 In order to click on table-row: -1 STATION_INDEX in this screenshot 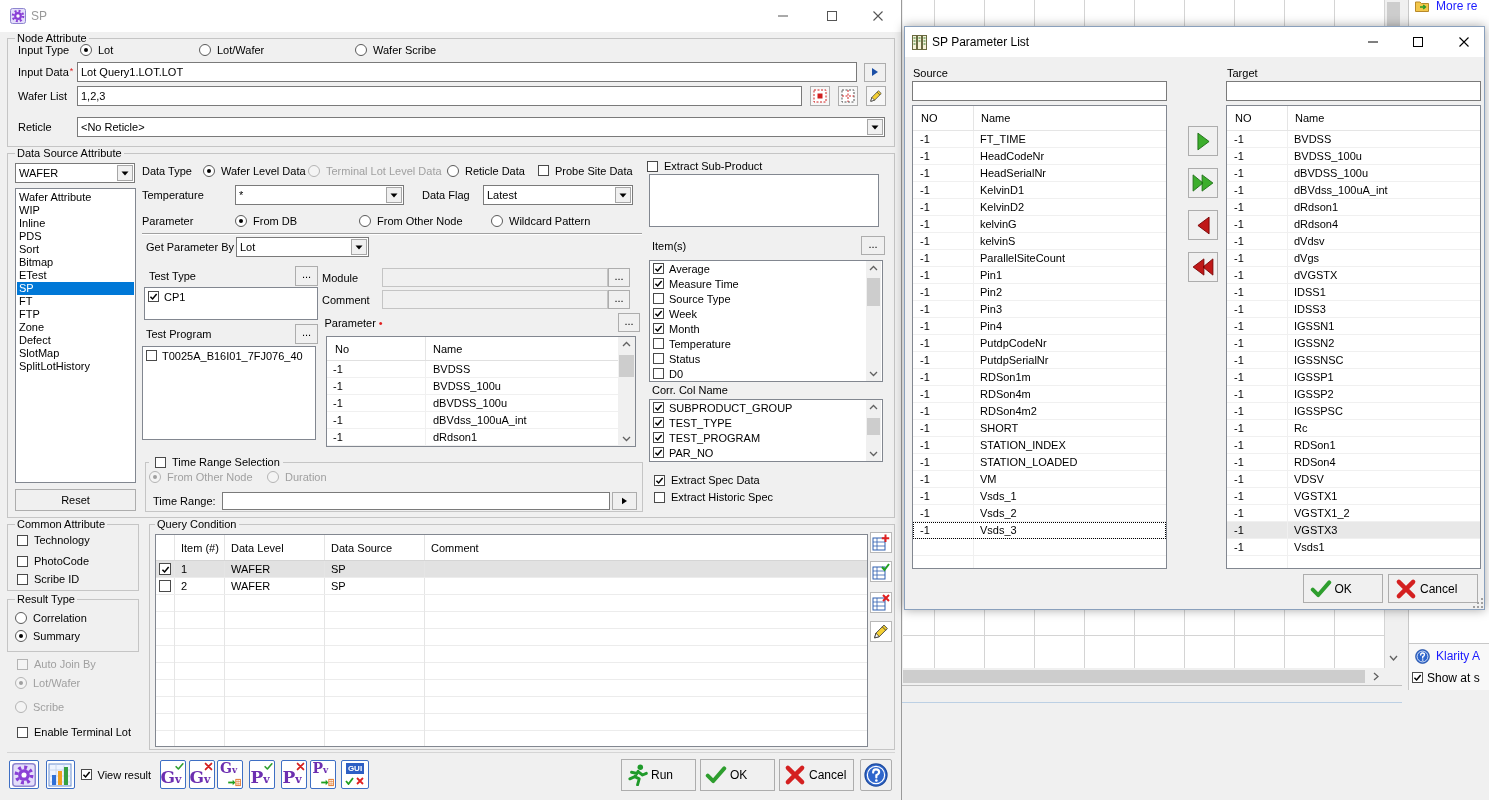, I will do `click(1039, 445)`.